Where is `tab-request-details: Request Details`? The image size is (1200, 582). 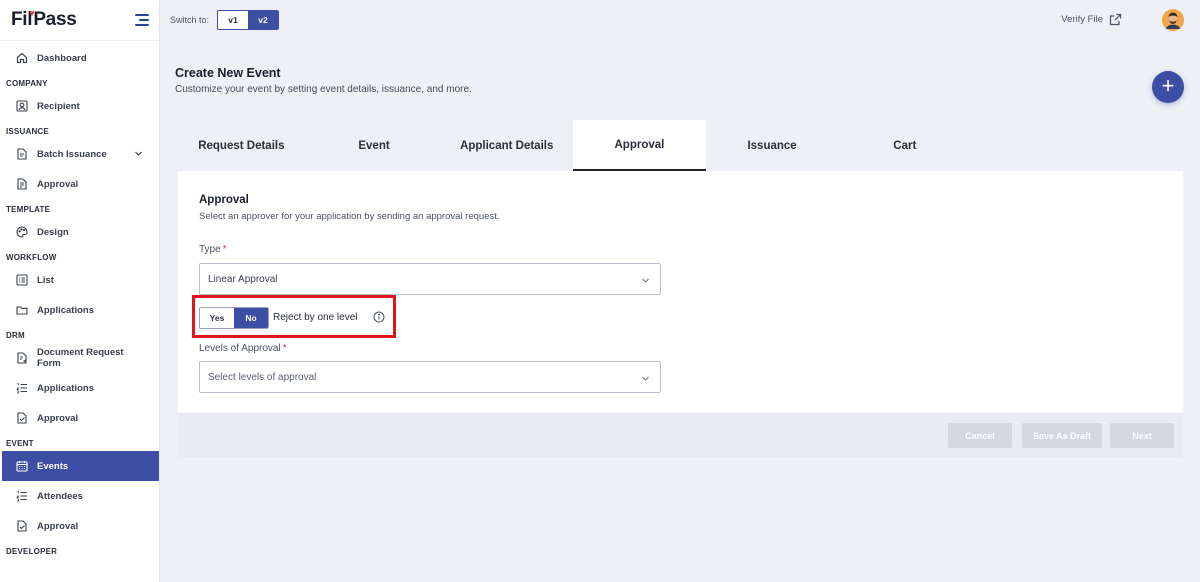 tab-request-details: Request Details is located at coordinates (241, 145).